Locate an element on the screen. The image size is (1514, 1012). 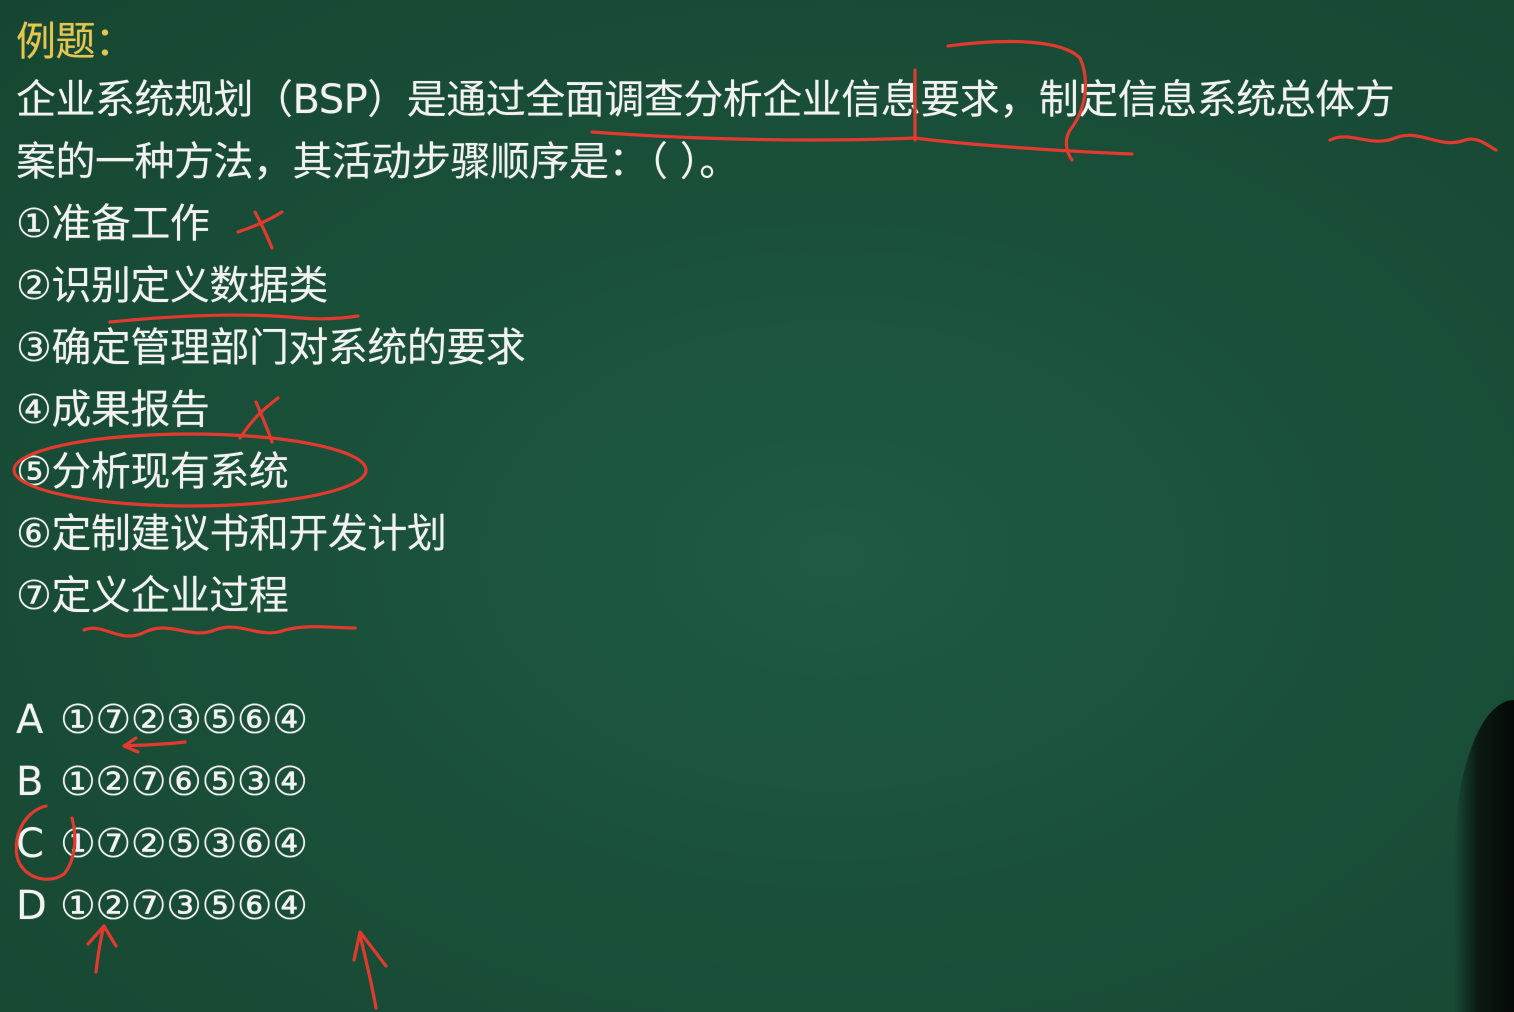
step-1: ①准备工作 is located at coordinates (113, 224).